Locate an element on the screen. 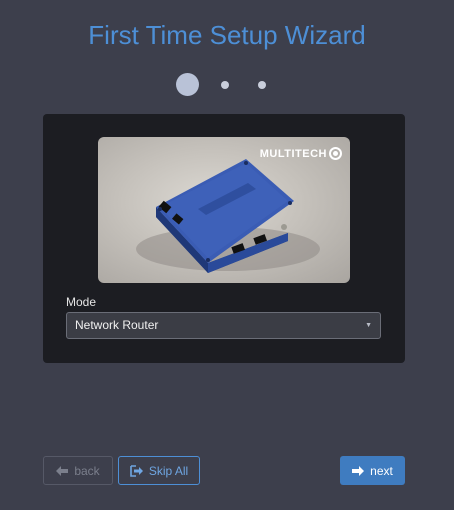  skip-all-button: Skip All is located at coordinates (159, 470).